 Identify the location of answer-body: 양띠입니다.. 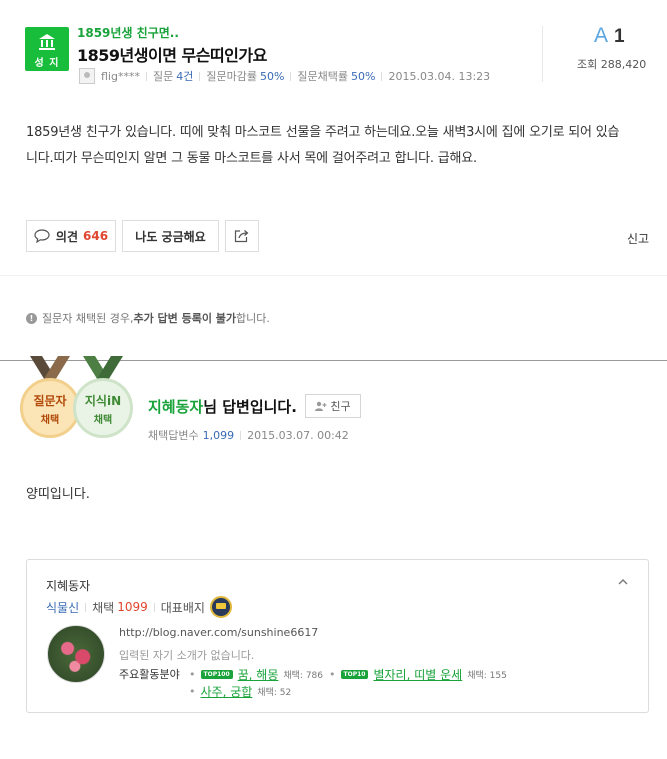
(58, 494).